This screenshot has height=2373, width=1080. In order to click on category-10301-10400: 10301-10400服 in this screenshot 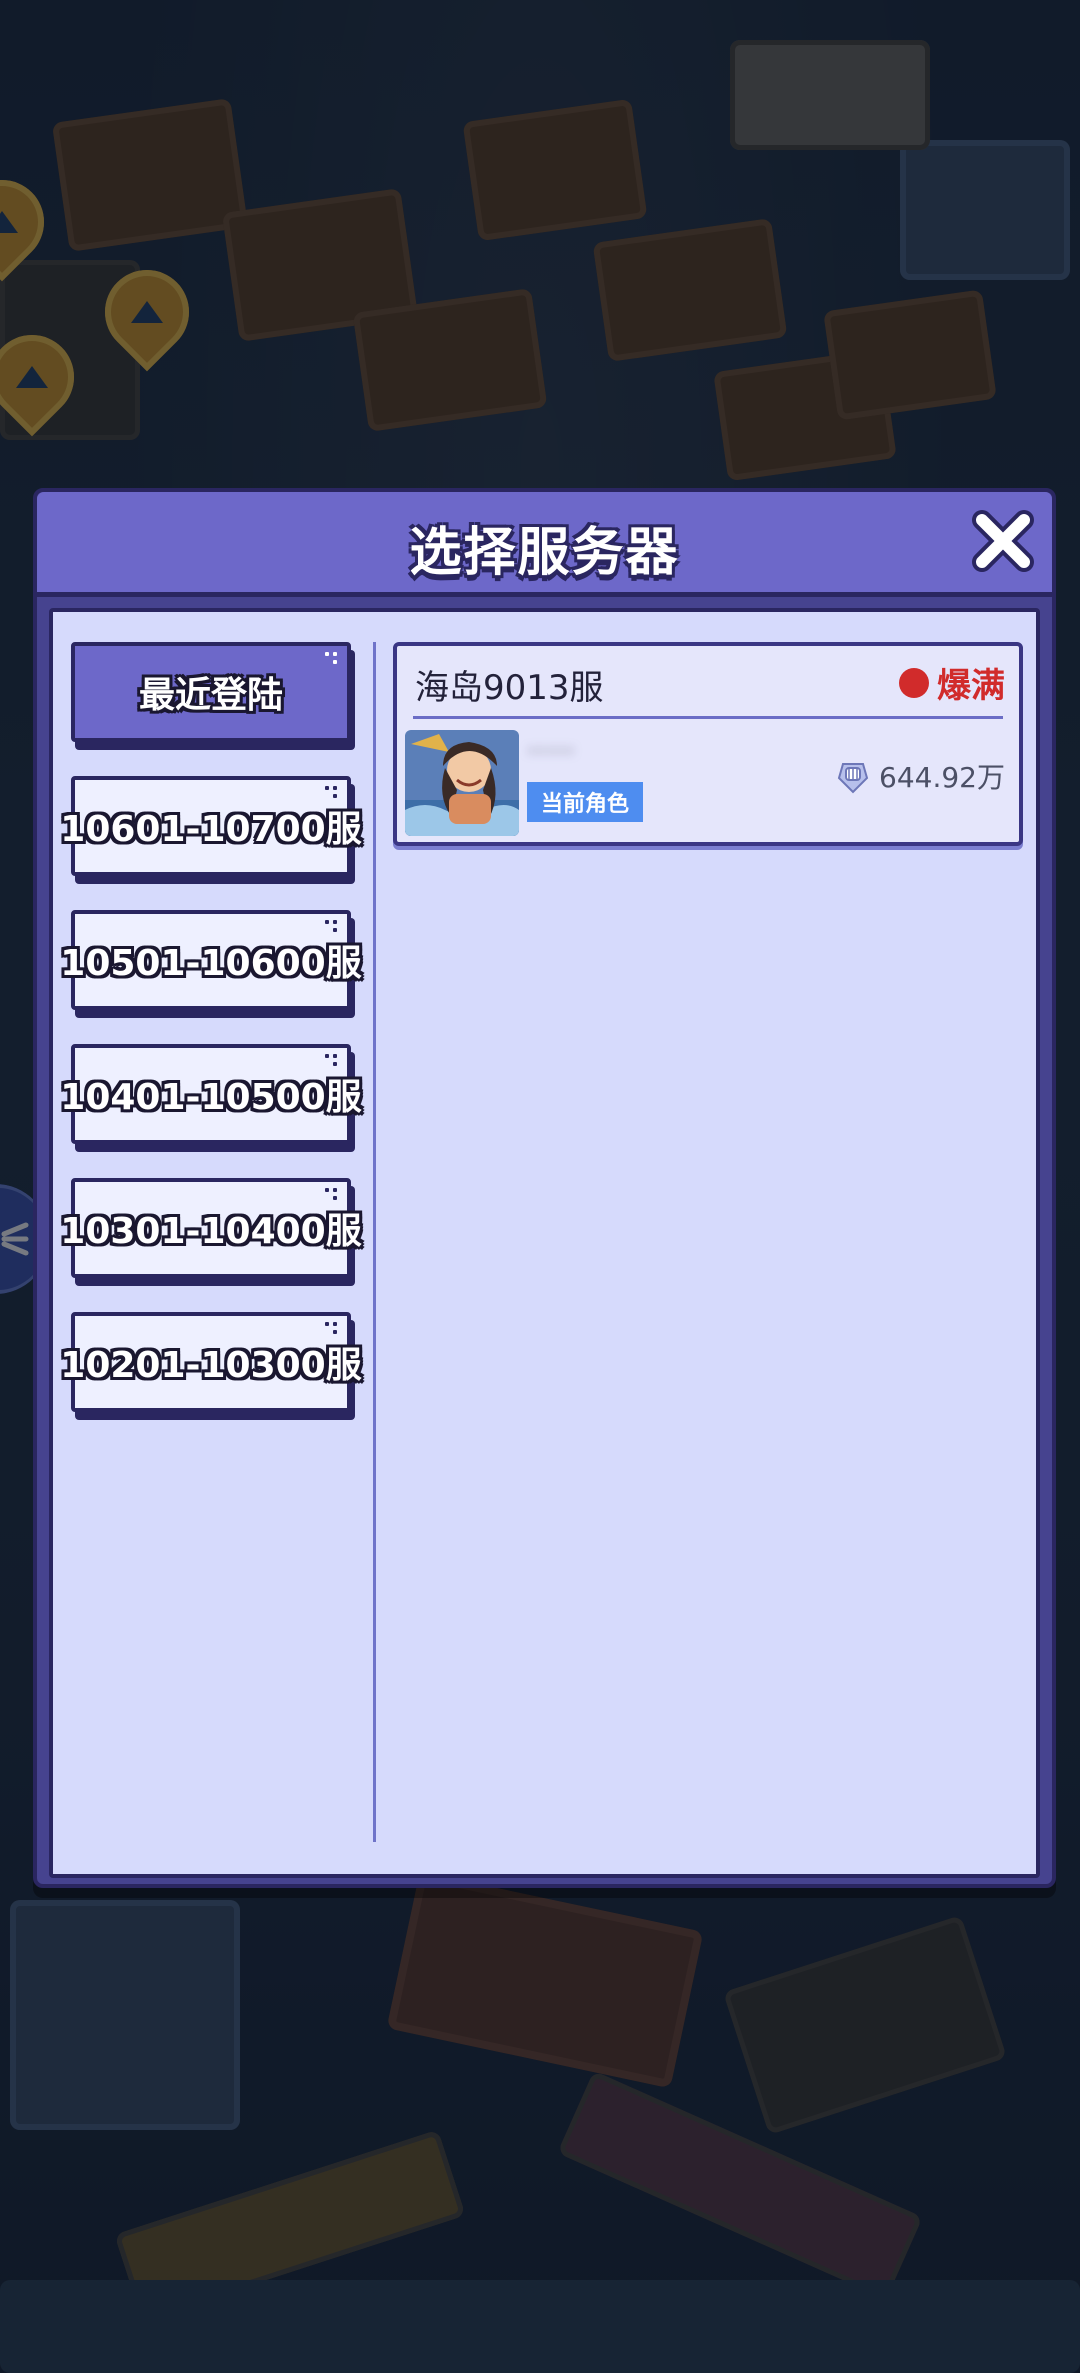, I will do `click(211, 1228)`.